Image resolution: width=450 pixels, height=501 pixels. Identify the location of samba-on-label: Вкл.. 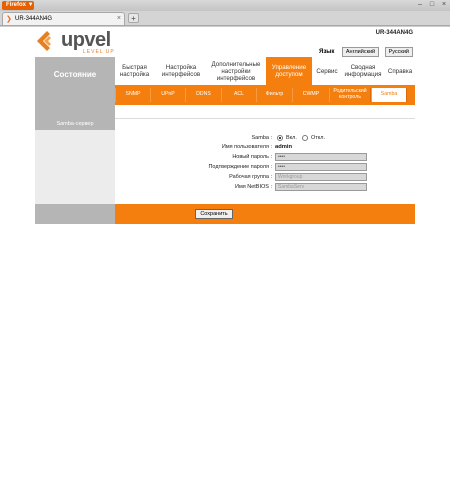
(291, 138).